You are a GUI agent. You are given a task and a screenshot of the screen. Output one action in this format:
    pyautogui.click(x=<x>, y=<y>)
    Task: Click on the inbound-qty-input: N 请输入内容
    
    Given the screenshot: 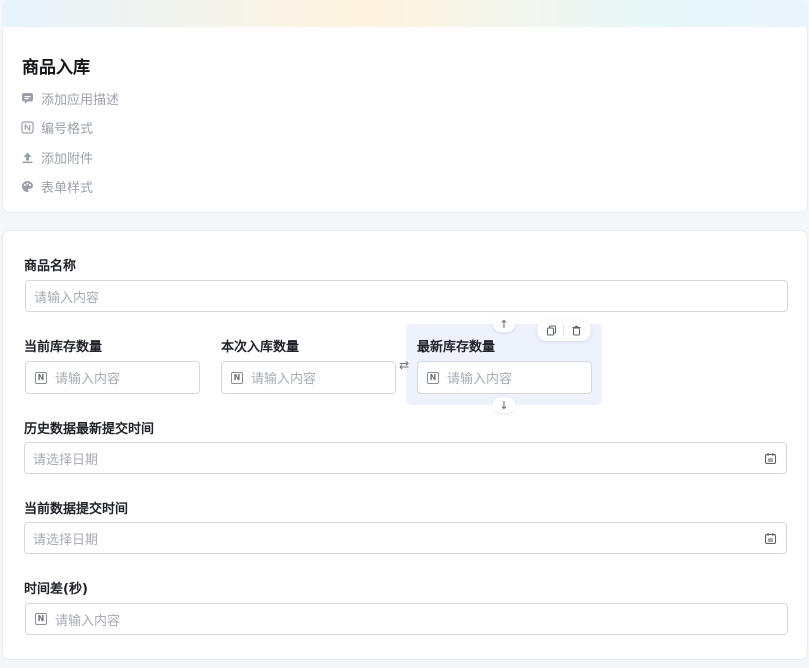 What is the action you would take?
    pyautogui.click(x=308, y=377)
    